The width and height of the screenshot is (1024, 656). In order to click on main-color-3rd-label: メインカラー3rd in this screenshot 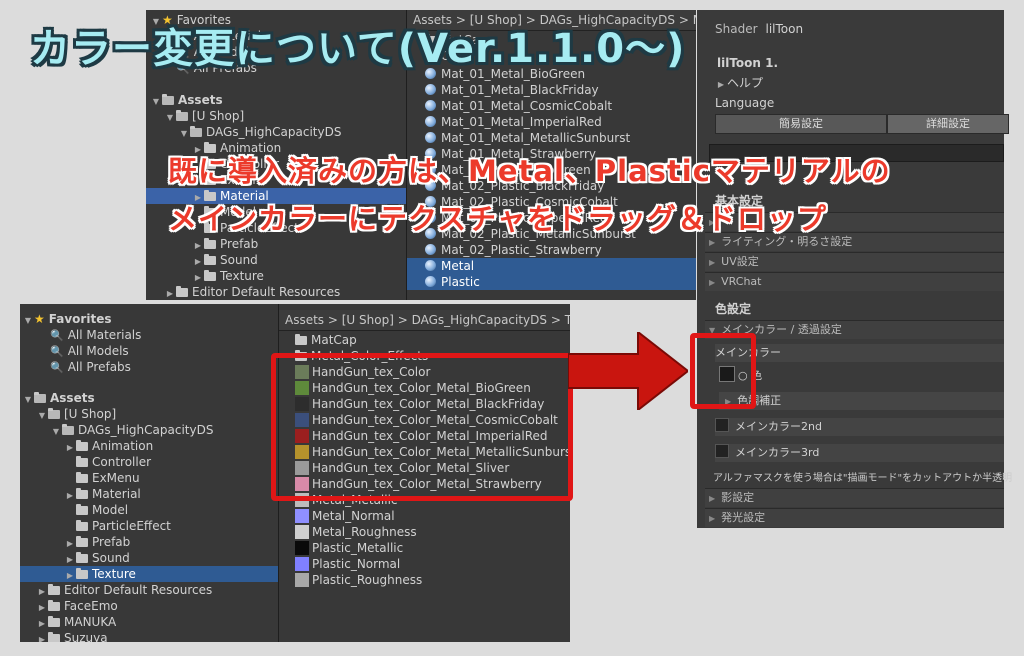, I will do `click(777, 452)`.